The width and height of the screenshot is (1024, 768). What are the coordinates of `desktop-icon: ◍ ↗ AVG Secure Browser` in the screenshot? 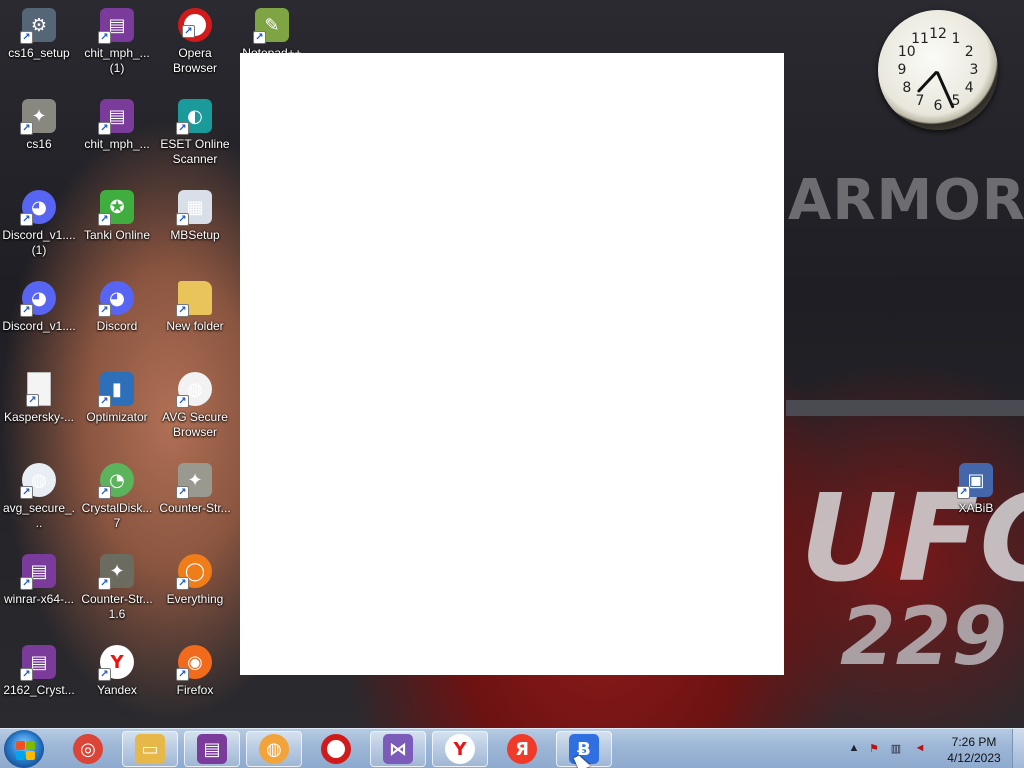 It's located at (195, 403).